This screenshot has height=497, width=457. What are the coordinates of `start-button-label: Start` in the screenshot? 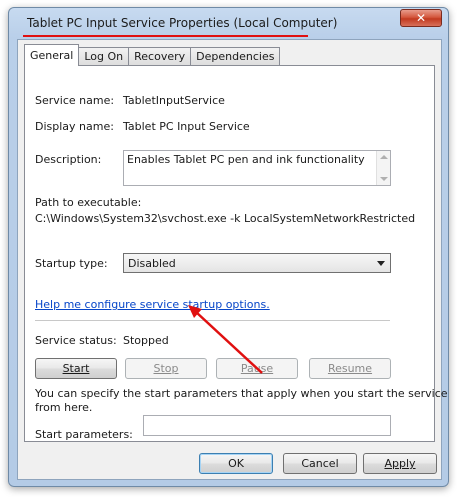 It's located at (76, 368).